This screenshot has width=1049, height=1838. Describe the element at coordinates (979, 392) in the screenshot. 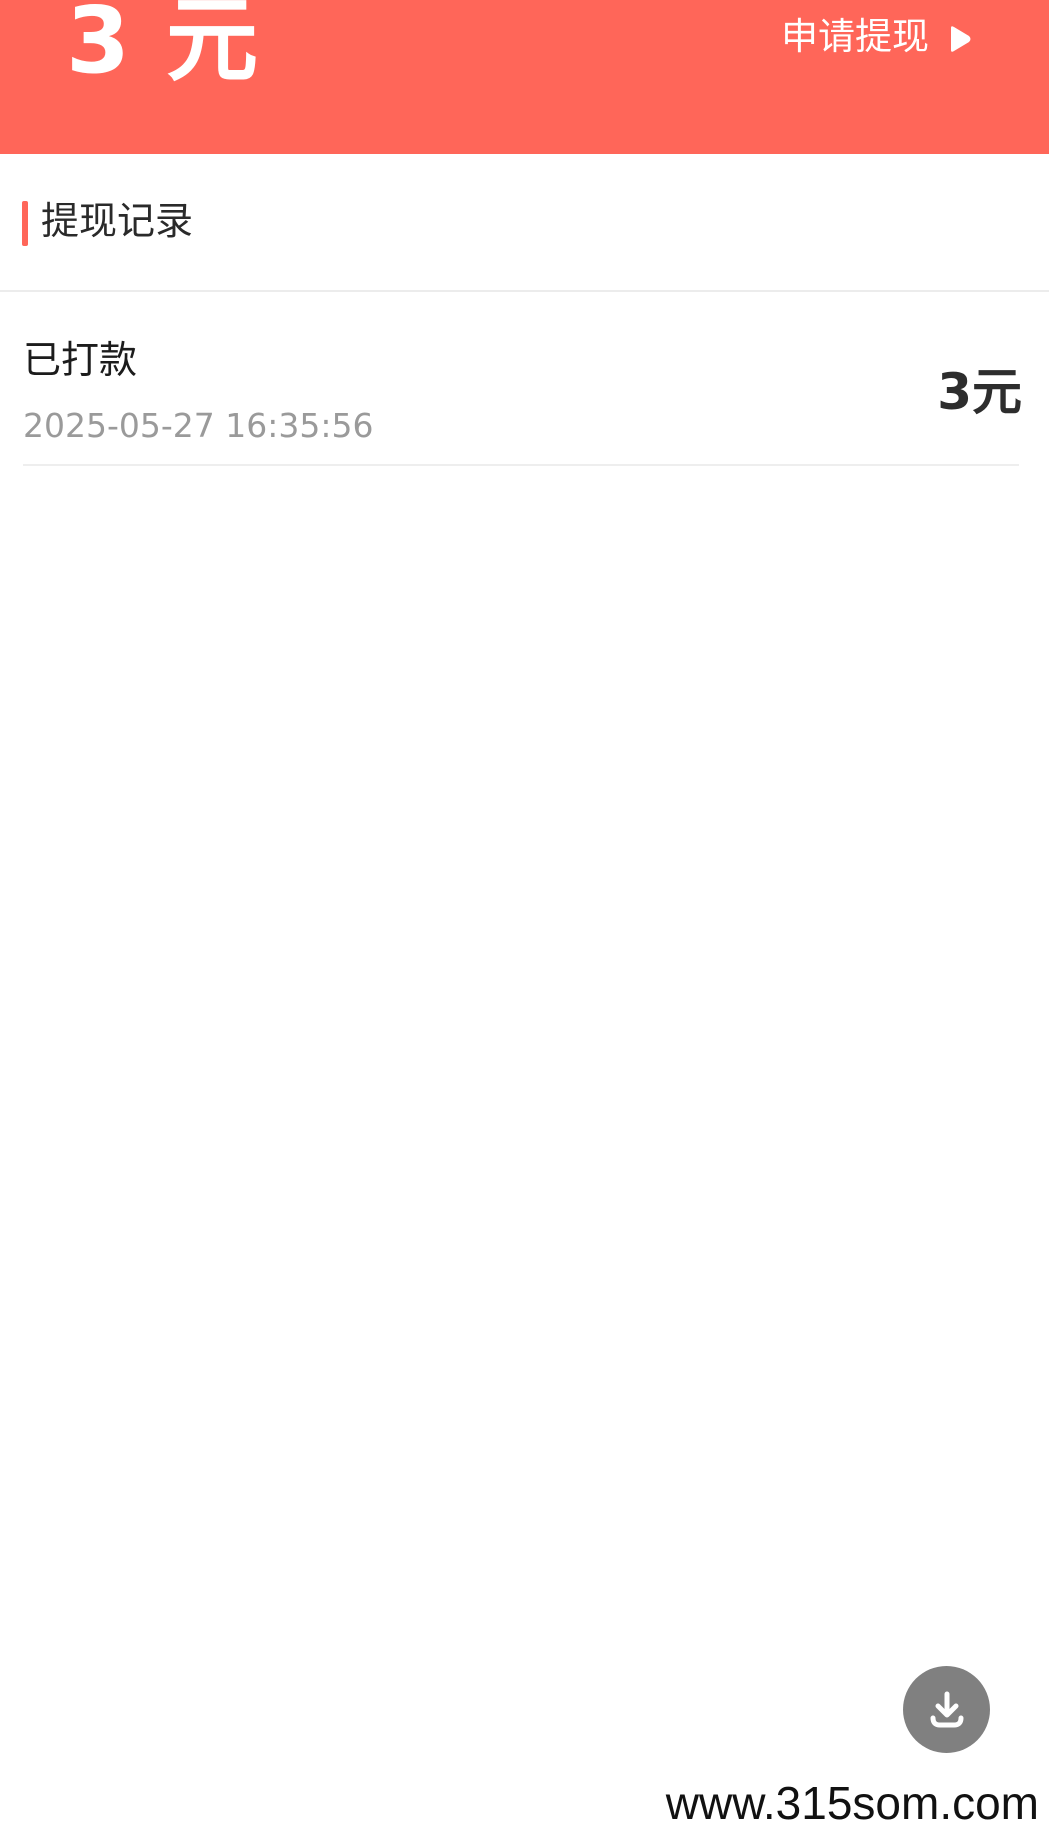

I see `record-amount: 3元` at that location.